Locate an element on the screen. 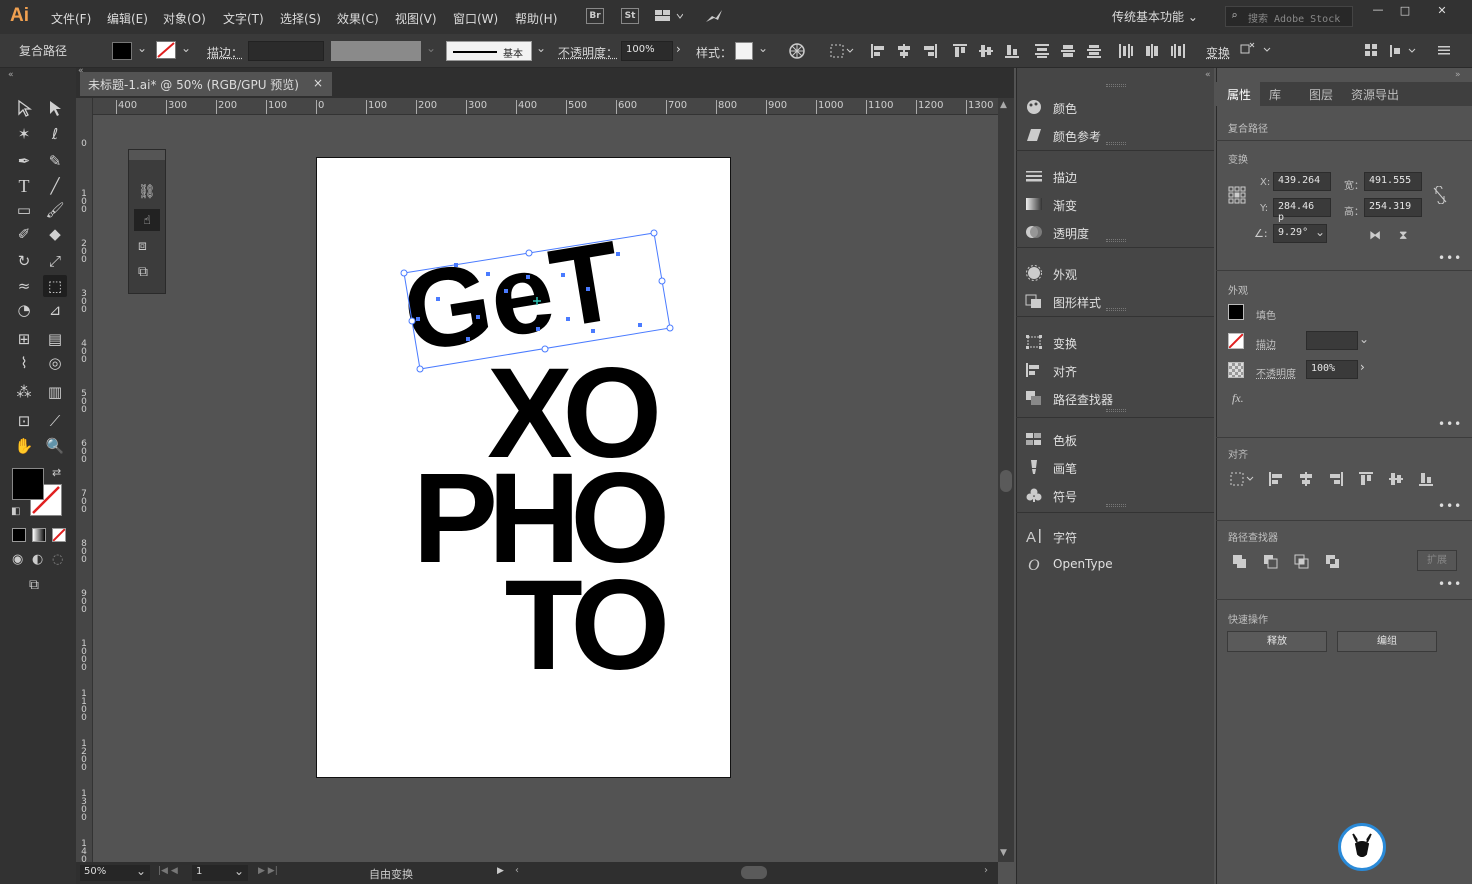 The width and height of the screenshot is (1472, 884). screen-mode-icon: ⧉ is located at coordinates (34, 585).